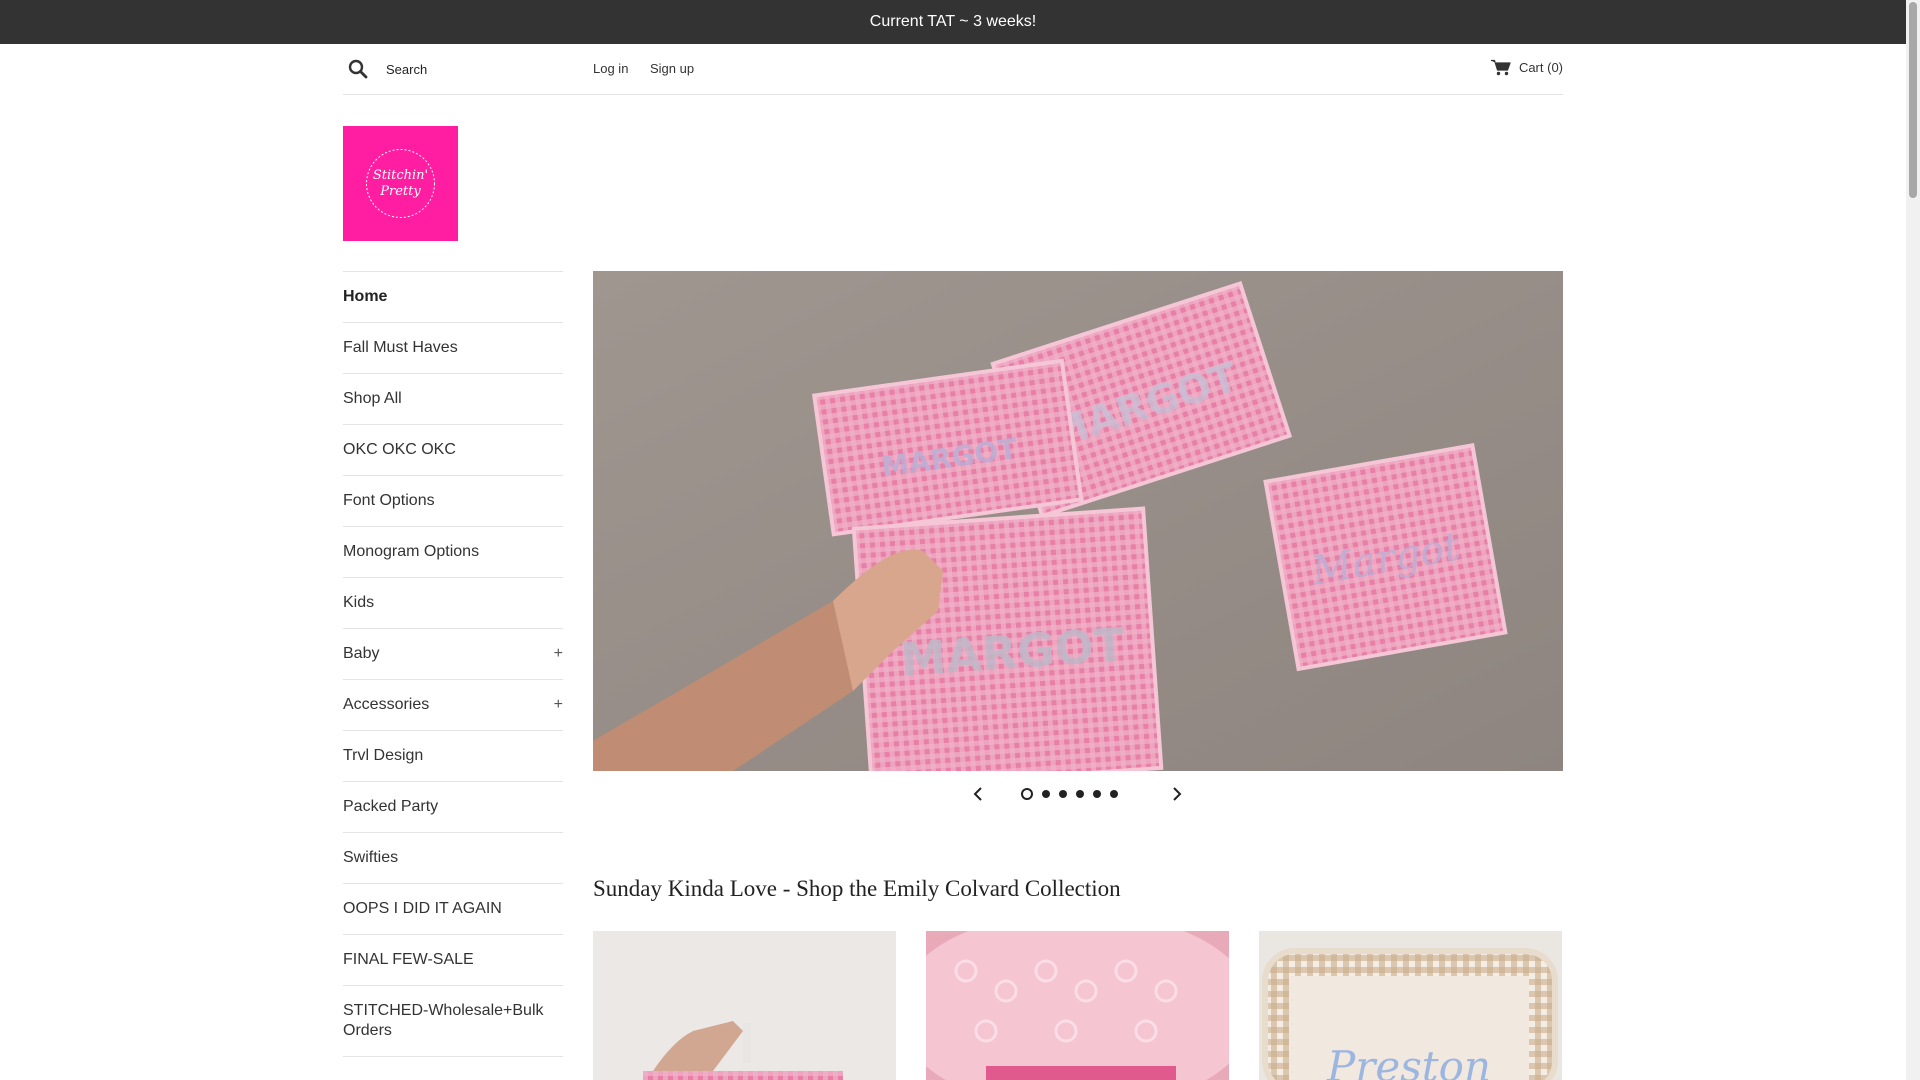 The height and width of the screenshot is (1080, 1920). I want to click on nav-item-swifties: Swifties, so click(453, 857).